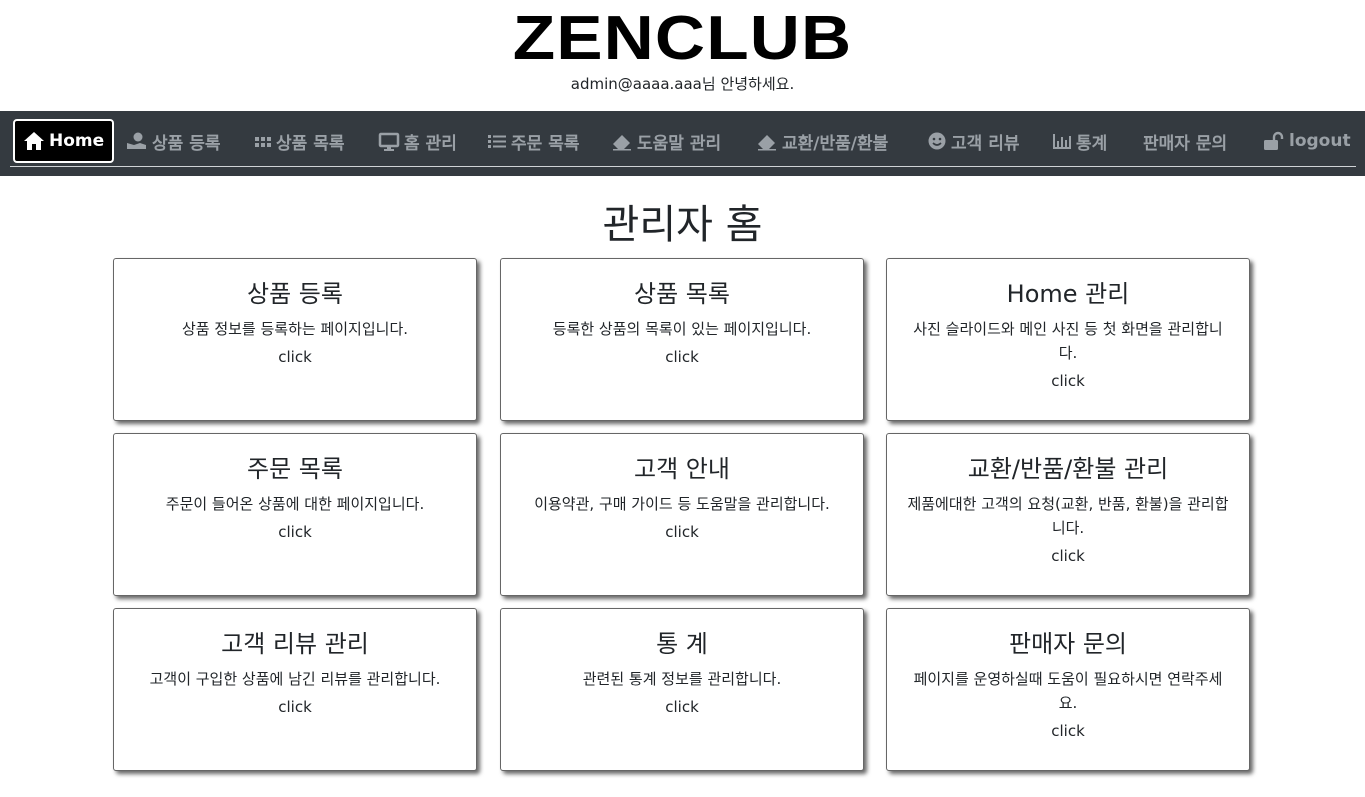  What do you see at coordinates (682, 84) in the screenshot?
I see `greeting-text: admin@aaaa.aaa님 안녕하세요.` at bounding box center [682, 84].